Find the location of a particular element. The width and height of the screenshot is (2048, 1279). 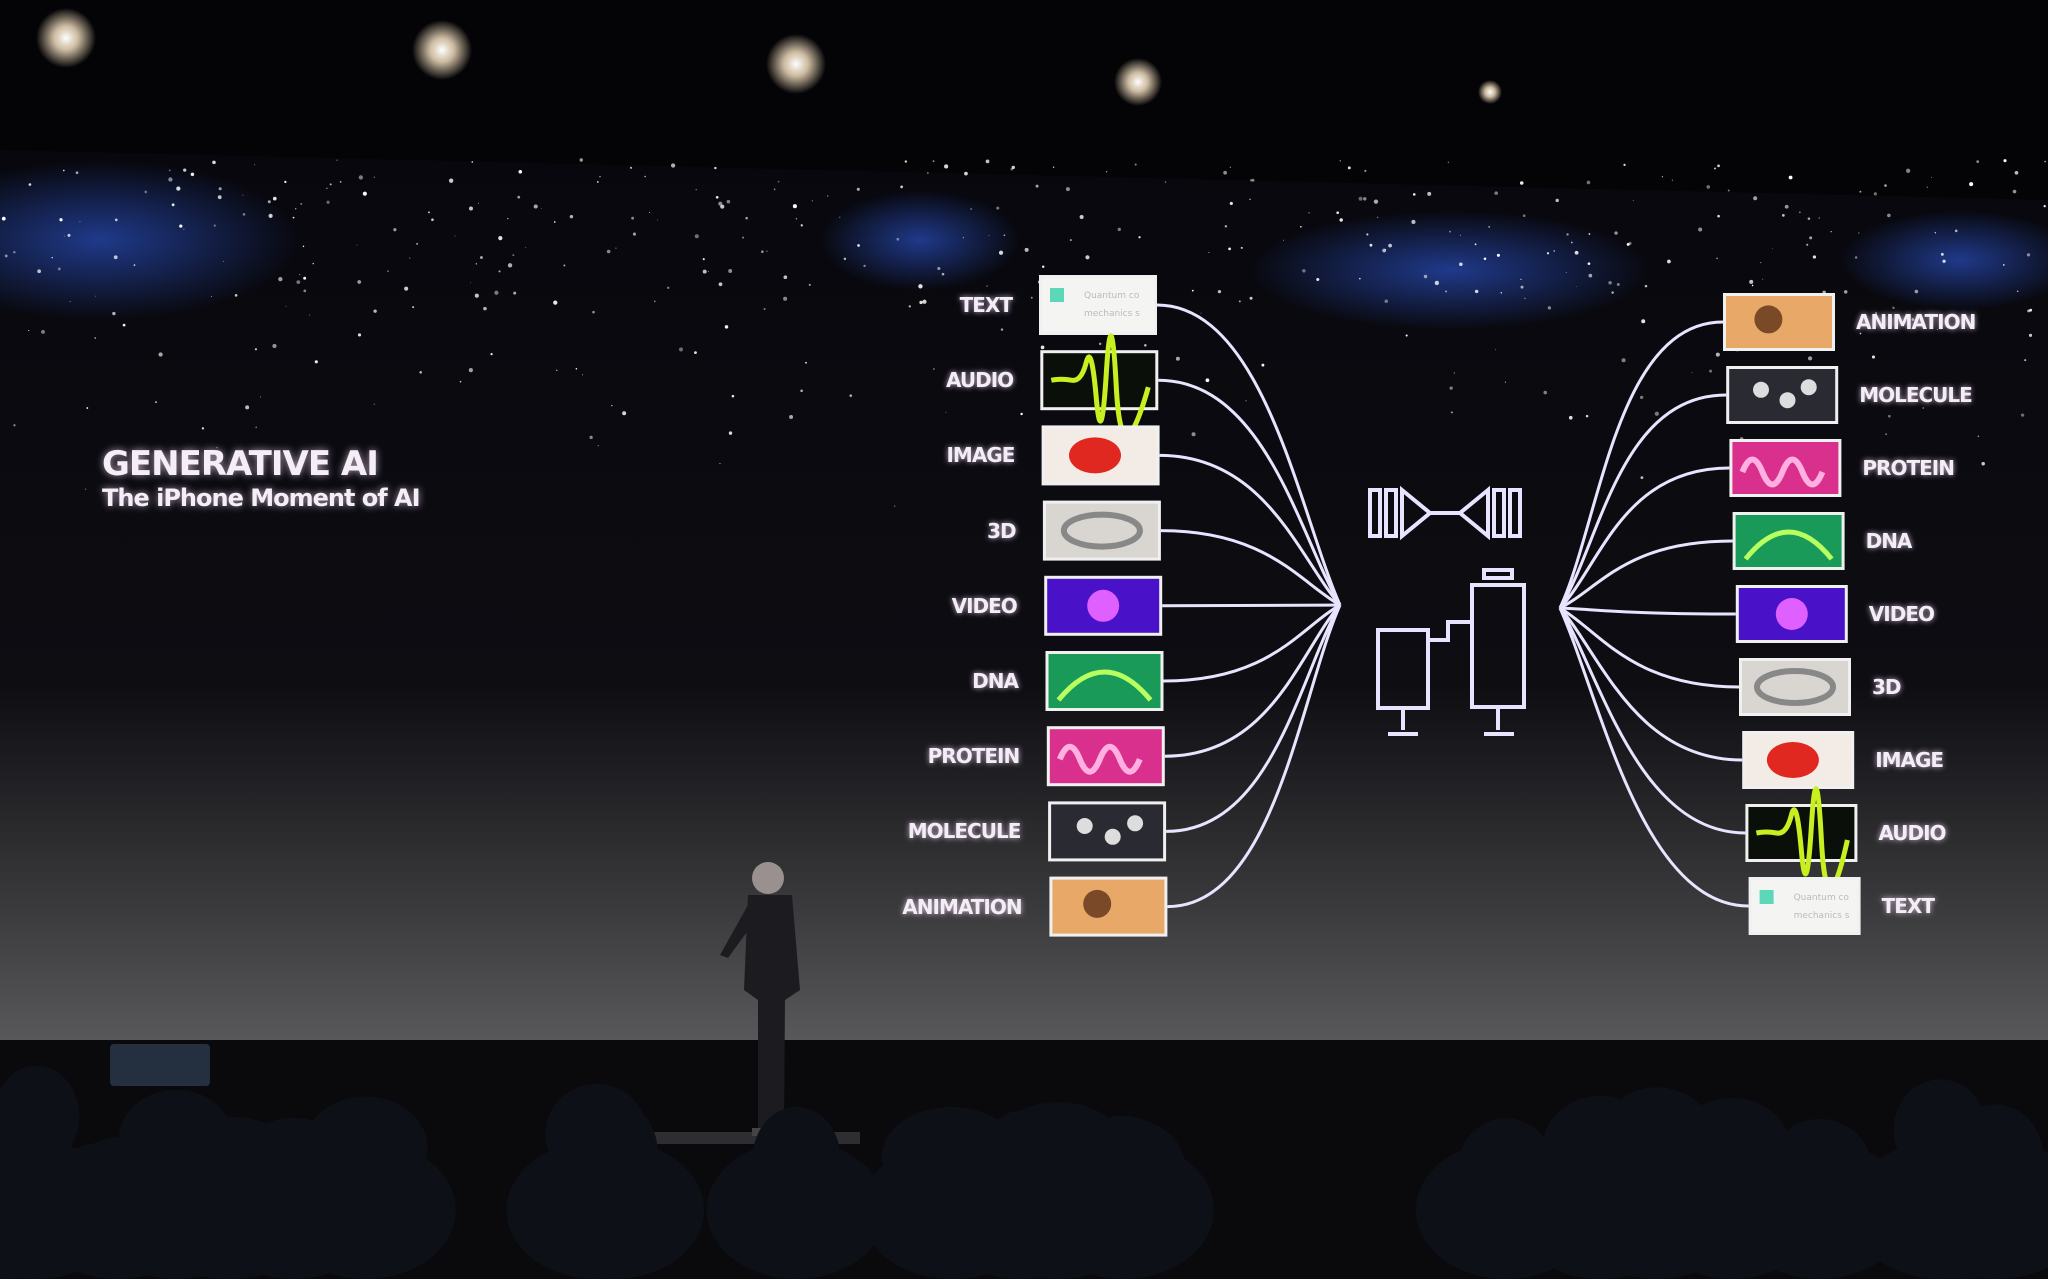

output-label-molecule: MOLECULE is located at coordinates (1916, 395).